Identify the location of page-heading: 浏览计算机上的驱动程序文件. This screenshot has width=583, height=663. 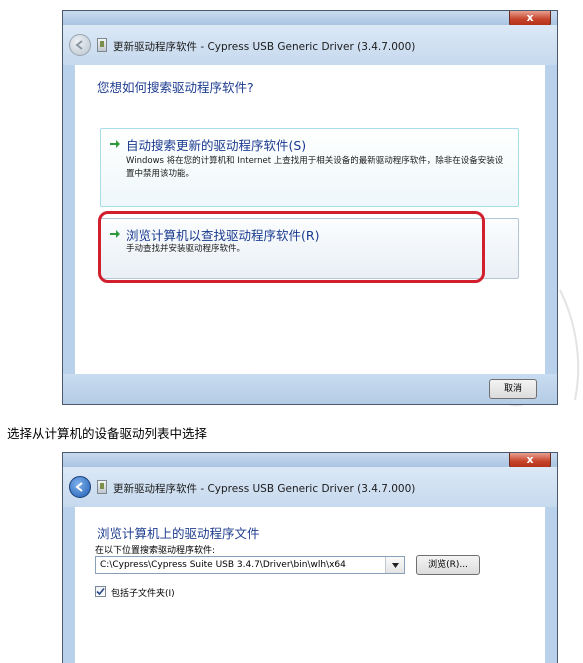
(178, 533).